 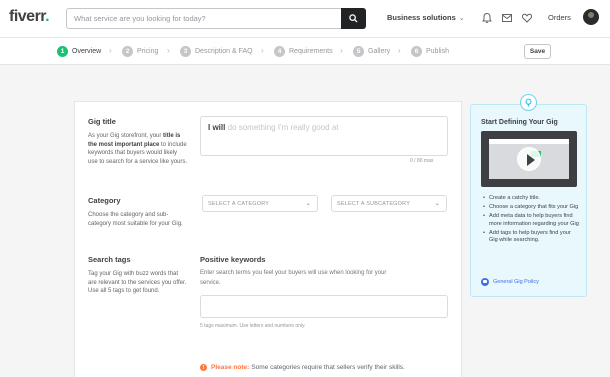 What do you see at coordinates (416, 51) in the screenshot?
I see `step-number: 6` at bounding box center [416, 51].